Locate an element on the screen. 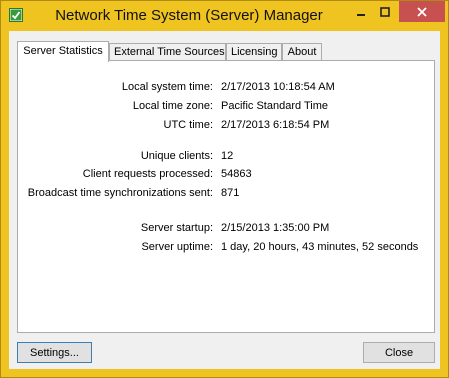 The width and height of the screenshot is (449, 378). local-time-zone-value: Pacific Standard Time is located at coordinates (274, 106).